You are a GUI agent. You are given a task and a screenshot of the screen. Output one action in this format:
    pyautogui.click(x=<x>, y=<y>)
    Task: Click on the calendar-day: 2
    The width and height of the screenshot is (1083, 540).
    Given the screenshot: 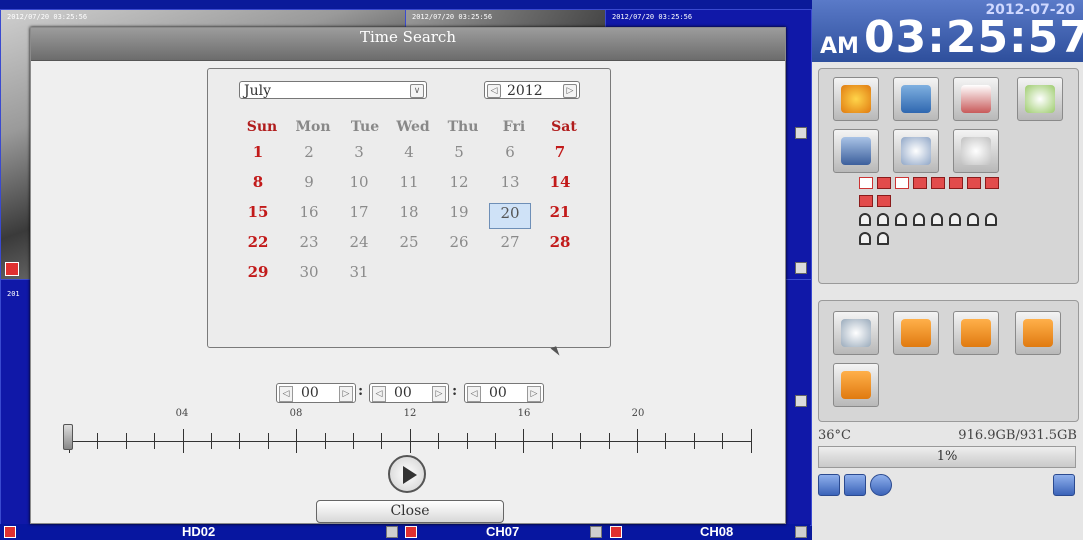 What is the action you would take?
    pyautogui.click(x=309, y=156)
    